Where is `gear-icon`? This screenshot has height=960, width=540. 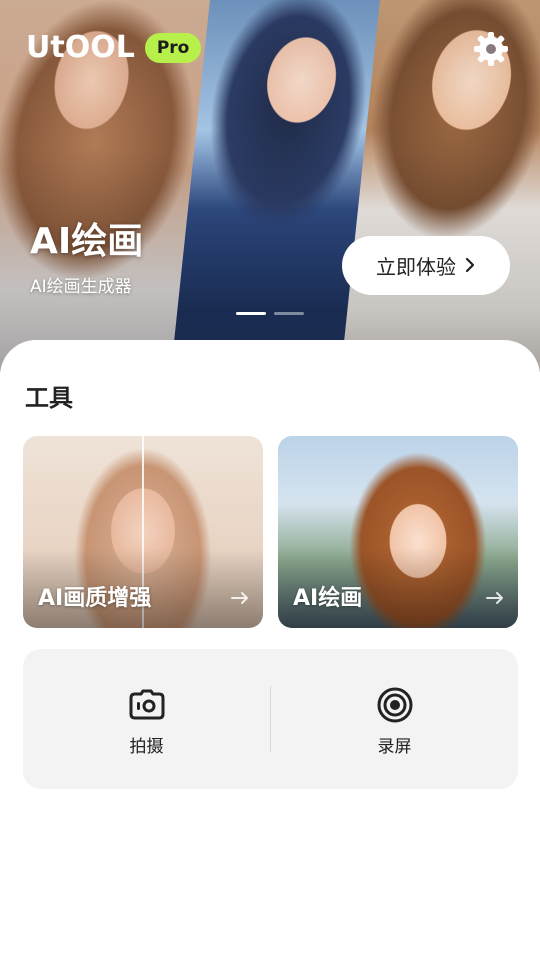 gear-icon is located at coordinates (491, 49).